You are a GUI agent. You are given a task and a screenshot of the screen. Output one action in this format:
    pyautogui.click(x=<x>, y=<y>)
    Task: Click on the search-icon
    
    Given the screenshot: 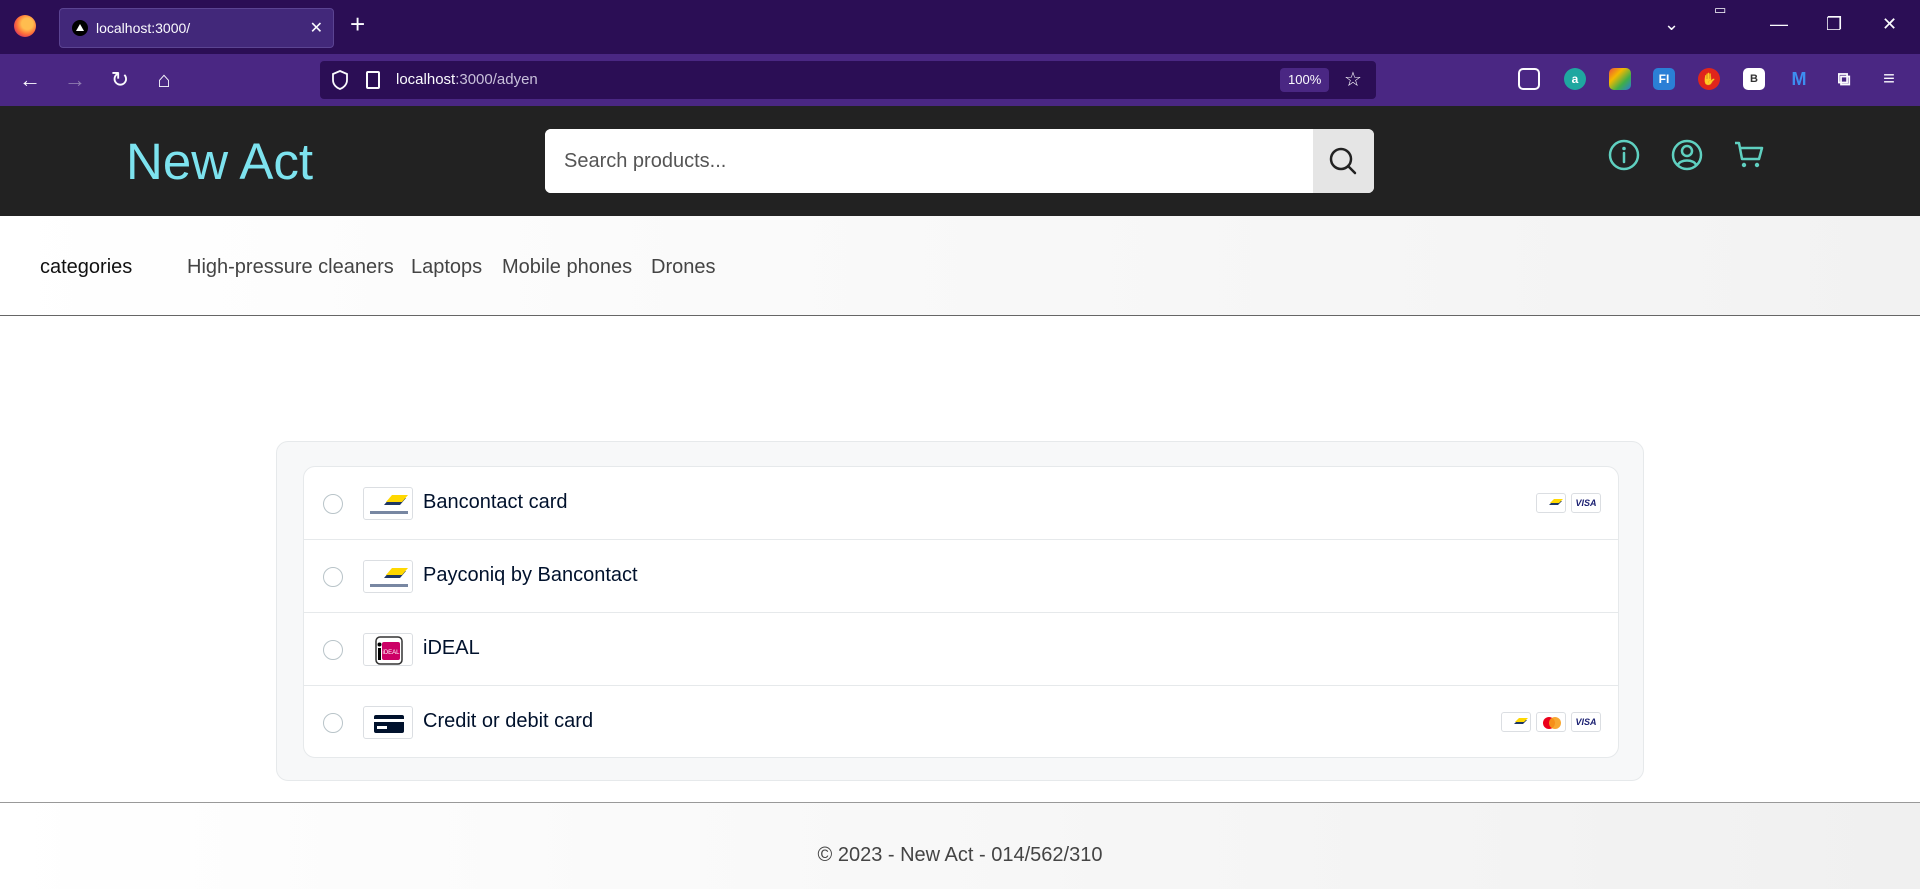 What is the action you would take?
    pyautogui.click(x=1343, y=161)
    